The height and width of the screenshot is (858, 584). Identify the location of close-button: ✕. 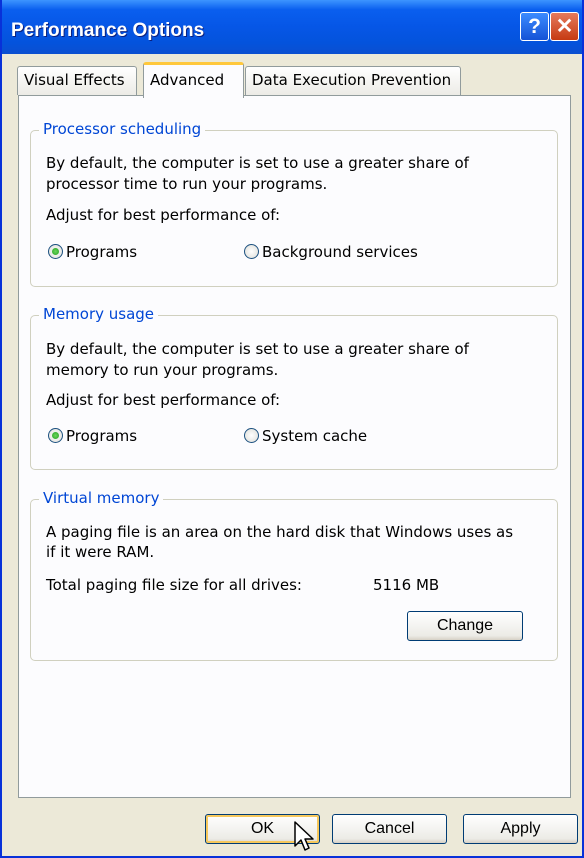
(564, 26).